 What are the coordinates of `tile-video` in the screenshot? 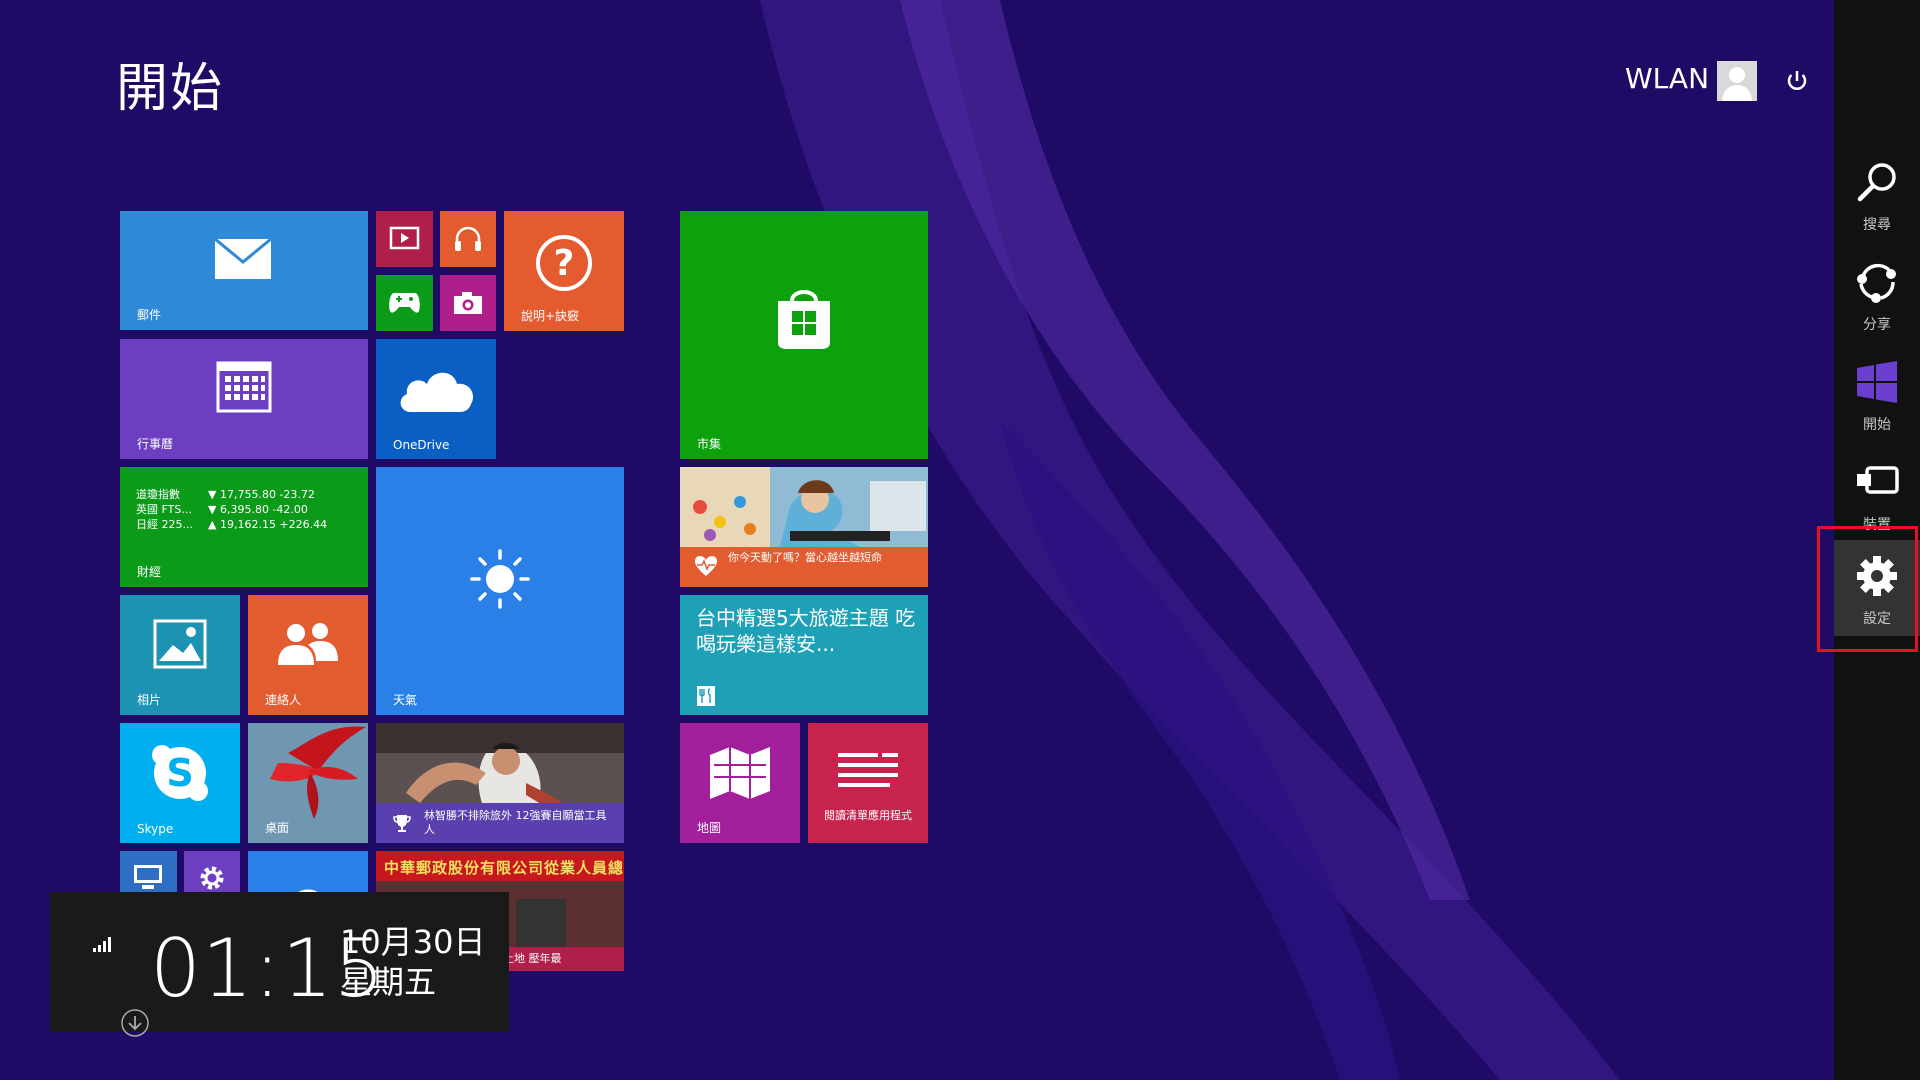 It's located at (404, 239).